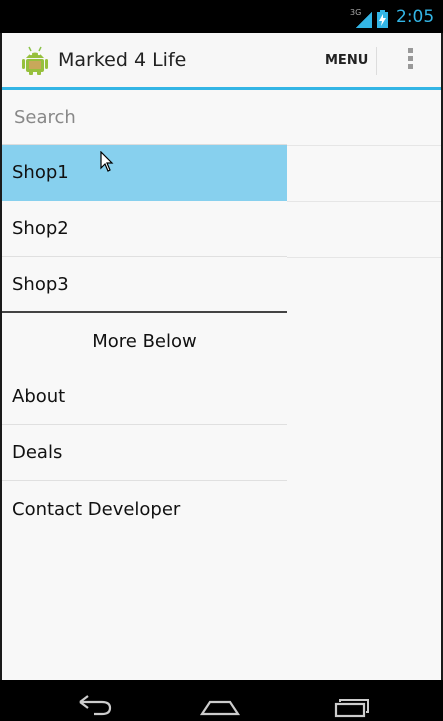 This screenshot has height=721, width=443. Describe the element at coordinates (40, 172) in the screenshot. I see `shop-item-label: Shop1` at that location.